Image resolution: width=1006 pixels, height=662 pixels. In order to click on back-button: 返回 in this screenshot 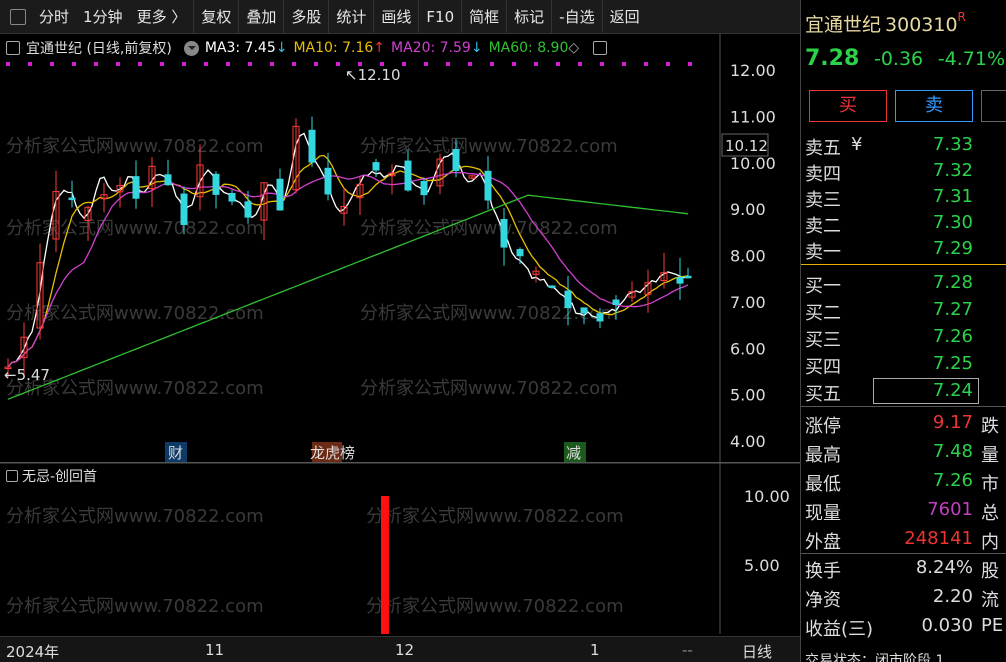, I will do `click(624, 17)`.